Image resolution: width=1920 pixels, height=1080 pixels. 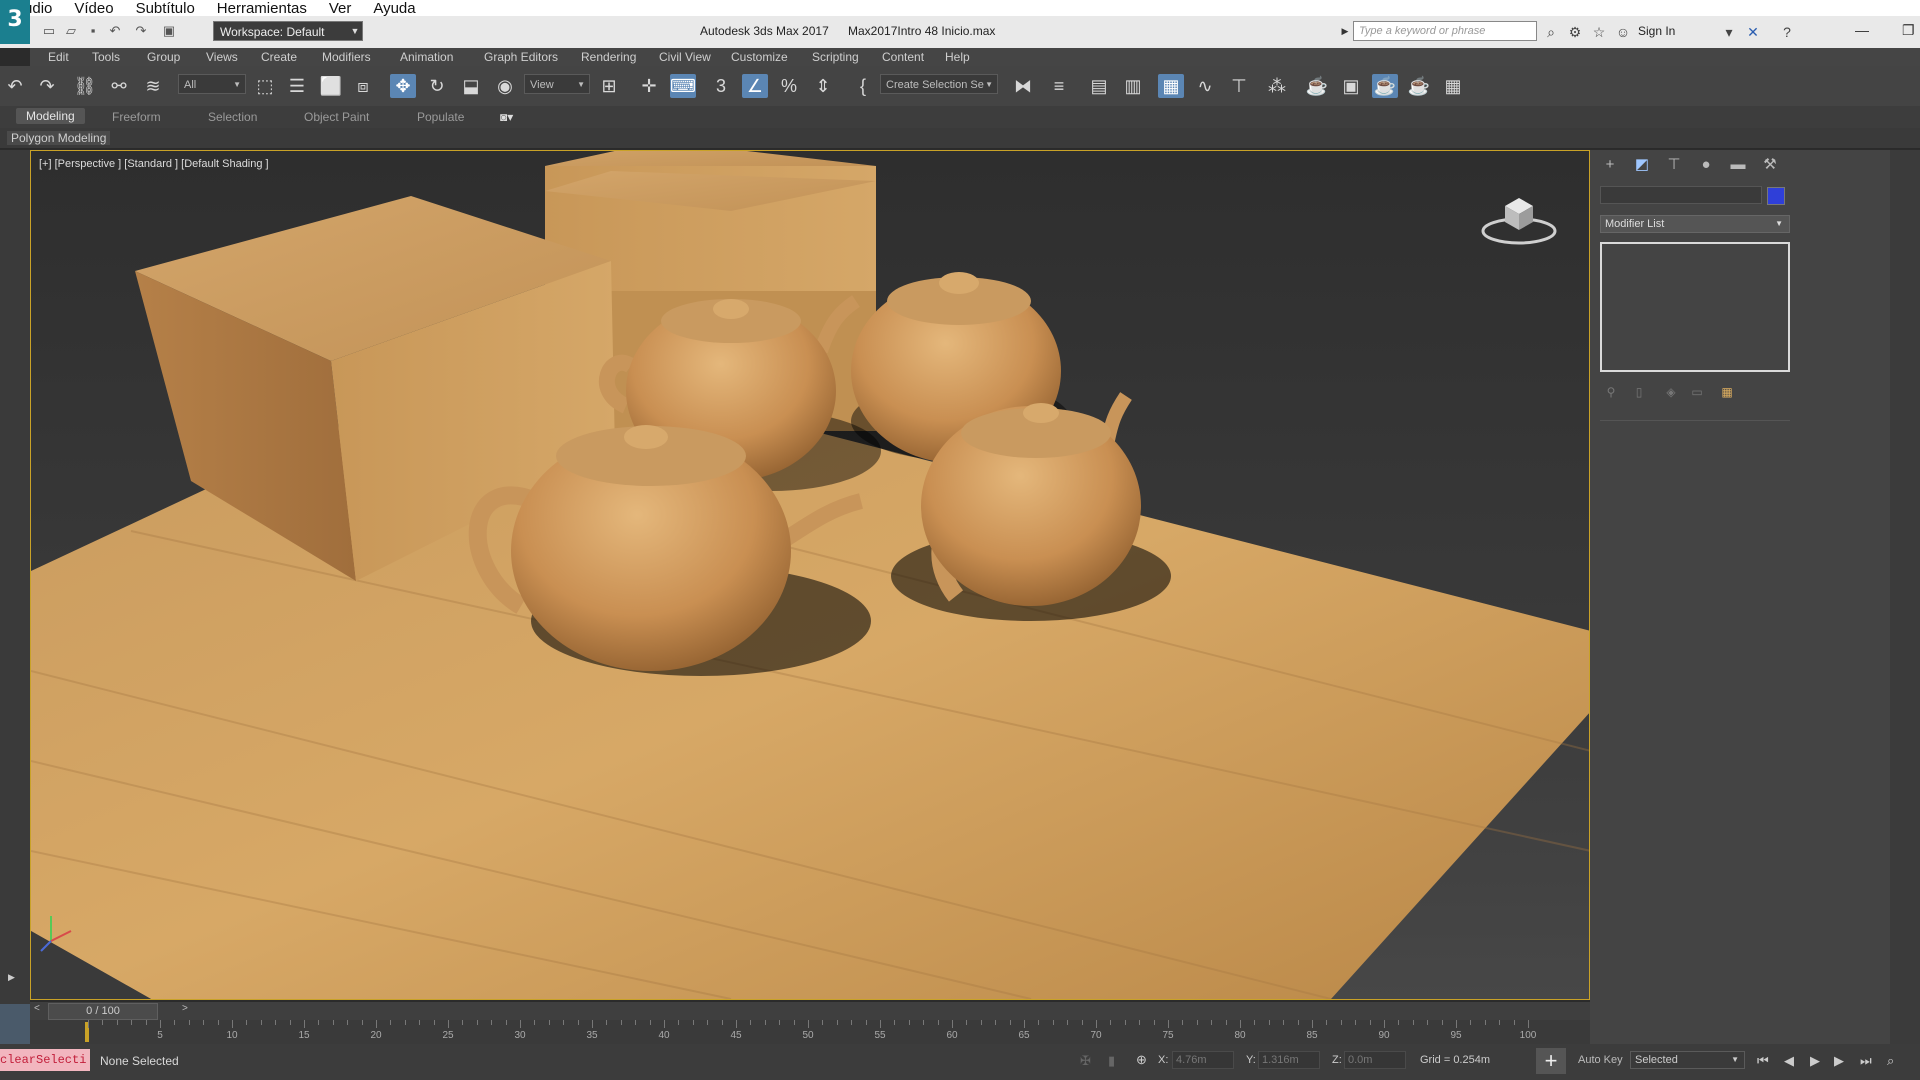 I want to click on show-end-result-icon: ▯, so click(x=1639, y=392).